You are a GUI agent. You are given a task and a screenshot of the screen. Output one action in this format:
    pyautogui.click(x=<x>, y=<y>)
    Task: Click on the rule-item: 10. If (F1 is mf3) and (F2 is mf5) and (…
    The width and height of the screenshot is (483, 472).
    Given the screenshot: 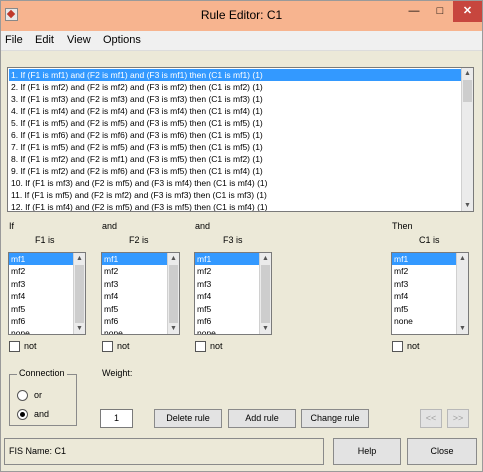 What is the action you would take?
    pyautogui.click(x=235, y=183)
    